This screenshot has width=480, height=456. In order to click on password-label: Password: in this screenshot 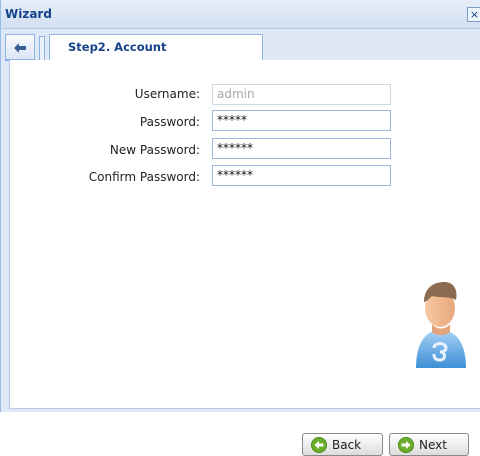, I will do `click(169, 122)`.